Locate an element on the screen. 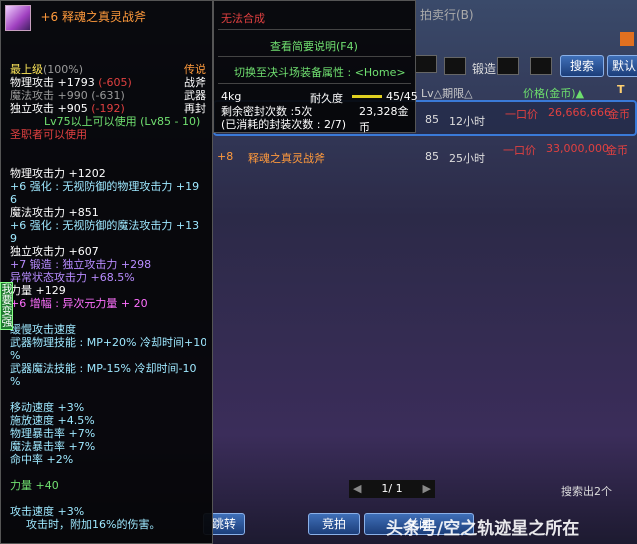 This screenshot has width=637, height=544. page-number: 1/ 1 is located at coordinates (392, 488).